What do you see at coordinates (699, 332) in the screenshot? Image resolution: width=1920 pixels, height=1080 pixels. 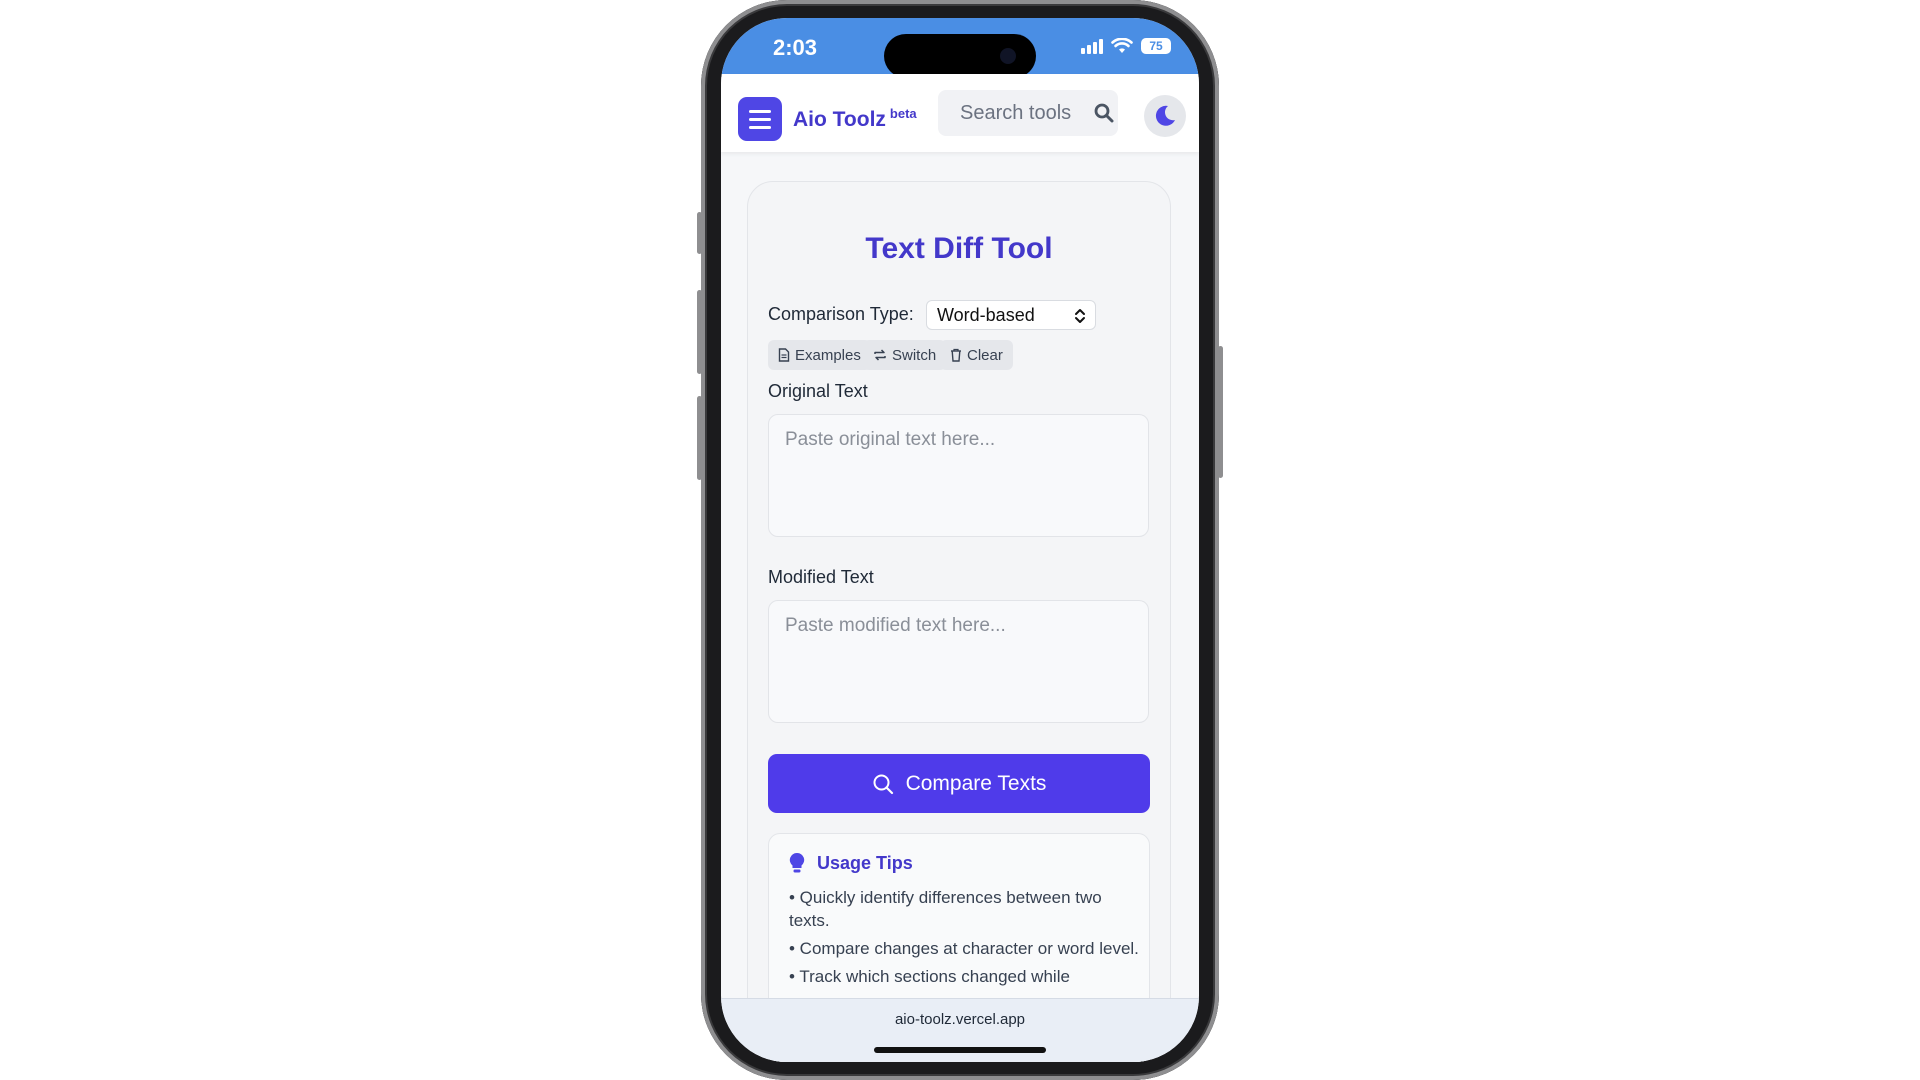 I see `volume-up-button` at bounding box center [699, 332].